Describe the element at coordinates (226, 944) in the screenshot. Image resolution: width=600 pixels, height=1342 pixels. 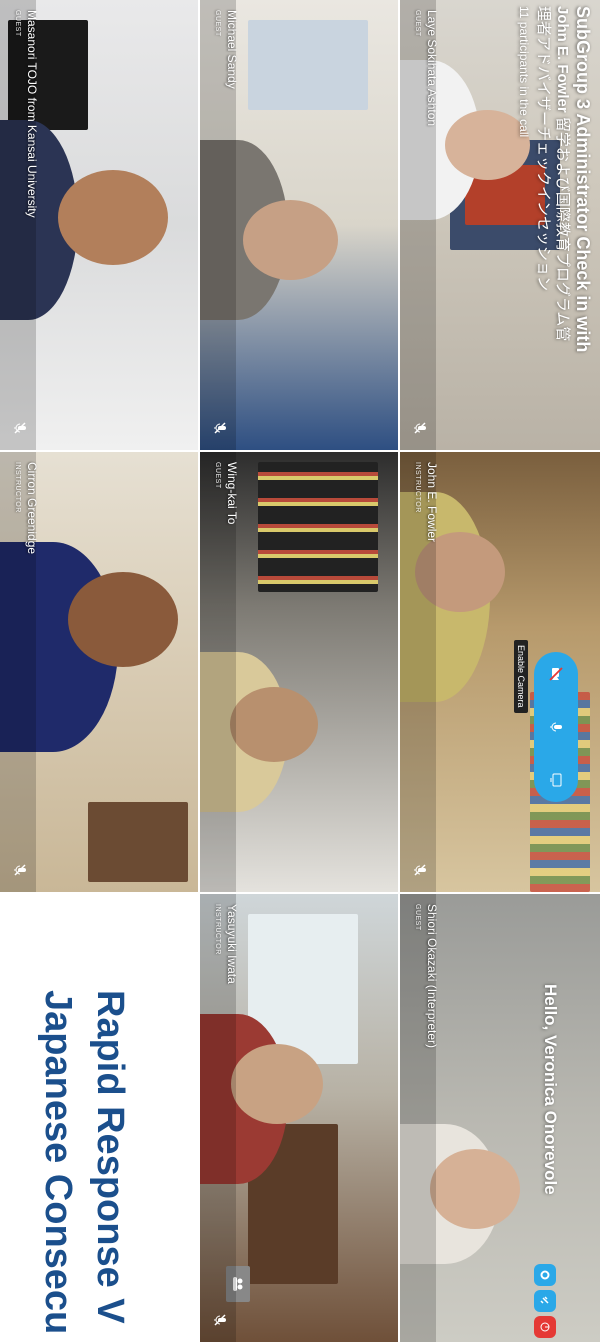
I see `participant-name: Yasuyuki Iwata INSTRUCTOR` at that location.